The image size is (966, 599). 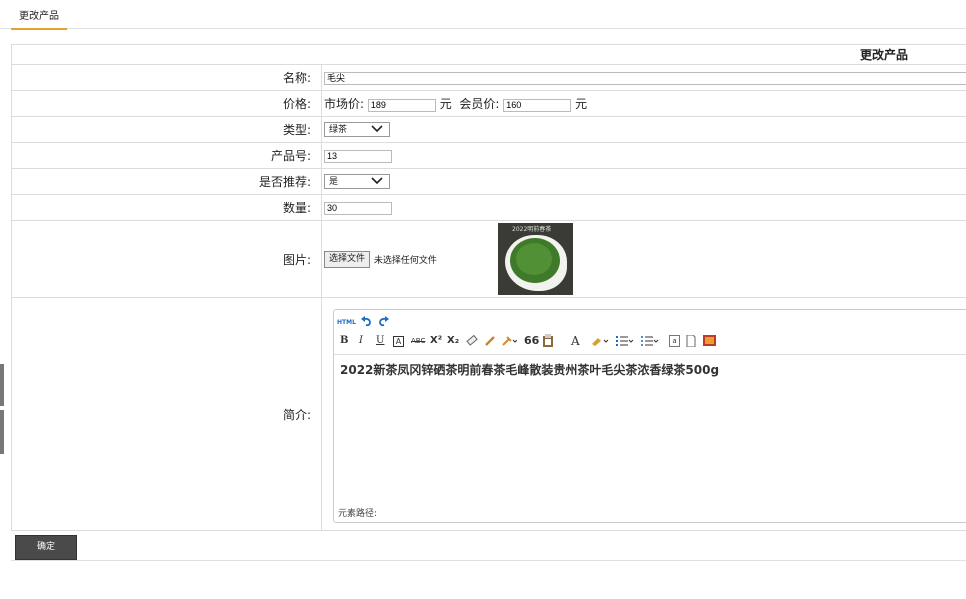 I want to click on image-caption: 2022明前春茶, so click(x=532, y=229).